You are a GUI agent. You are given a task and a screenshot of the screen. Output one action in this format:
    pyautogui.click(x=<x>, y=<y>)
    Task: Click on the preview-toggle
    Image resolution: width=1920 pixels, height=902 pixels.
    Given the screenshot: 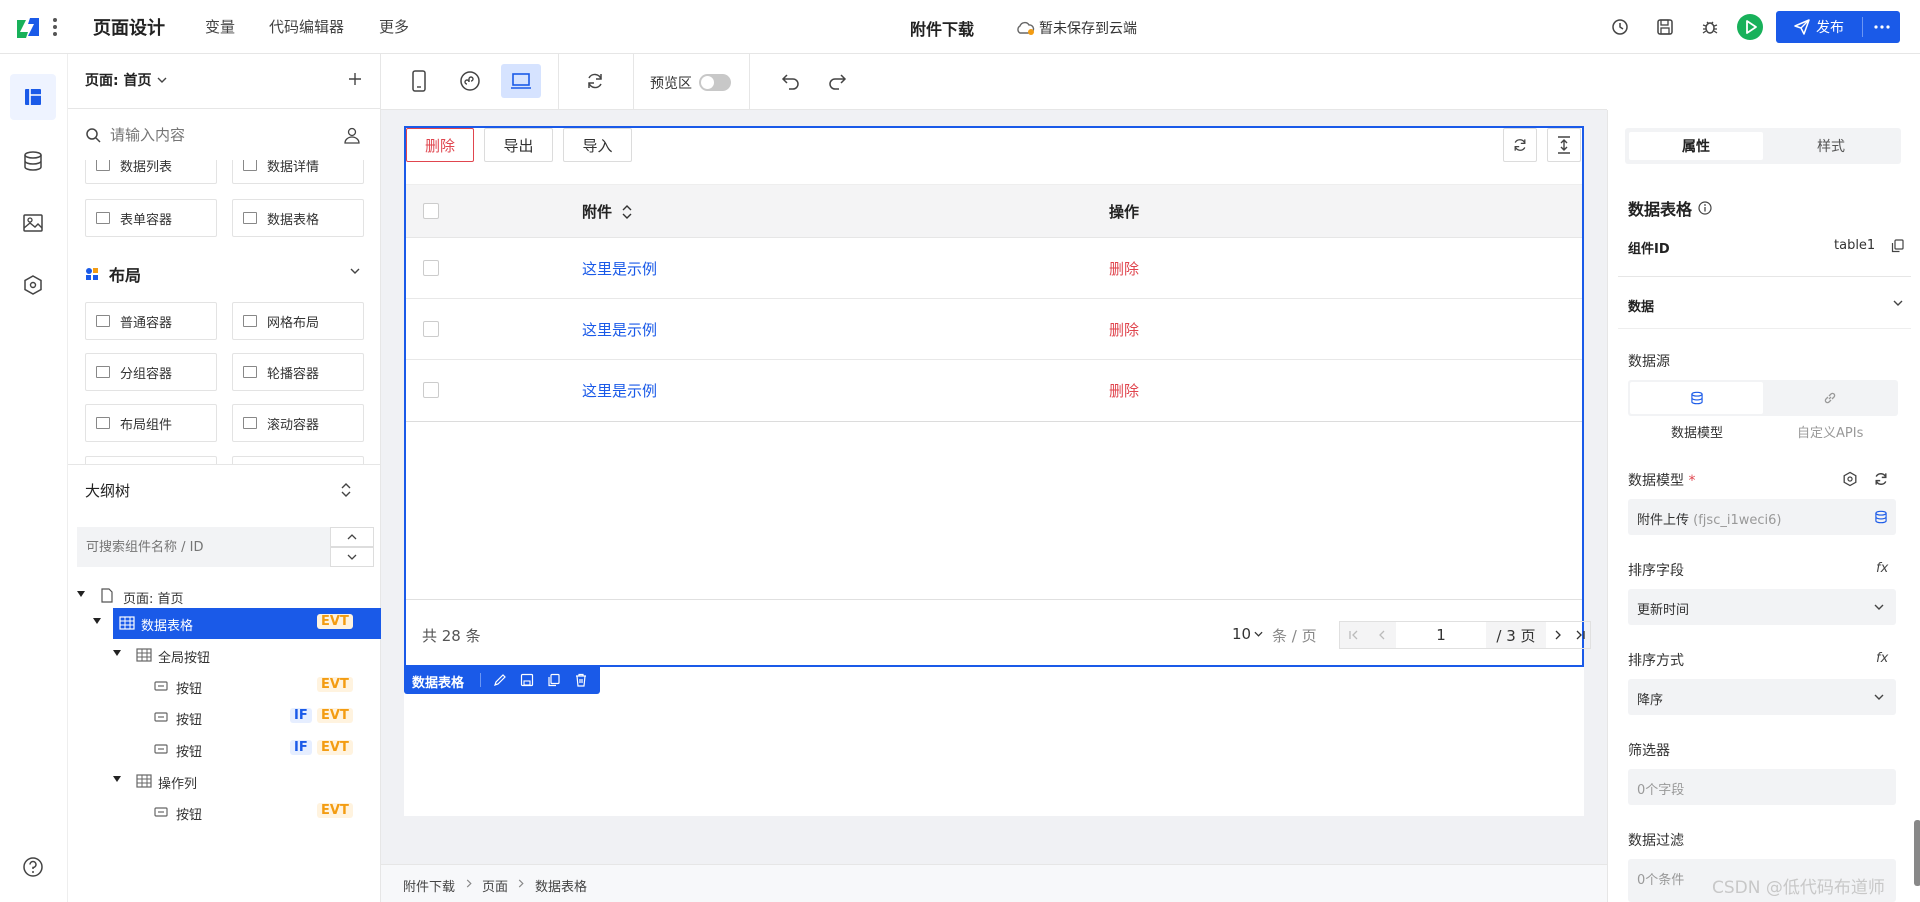 What is the action you would take?
    pyautogui.click(x=715, y=82)
    